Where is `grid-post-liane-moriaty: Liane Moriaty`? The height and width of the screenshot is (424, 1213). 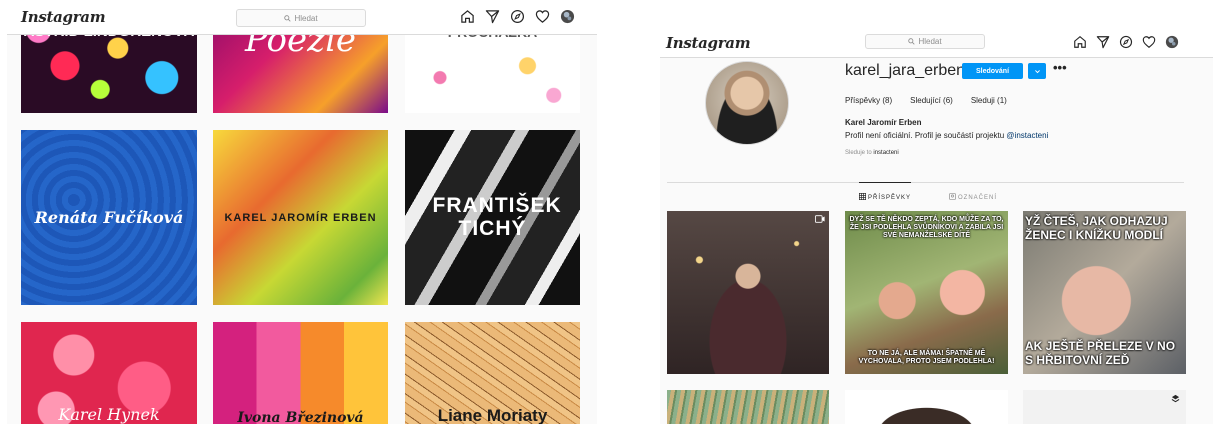
grid-post-liane-moriaty: Liane Moriaty is located at coordinates (492, 373).